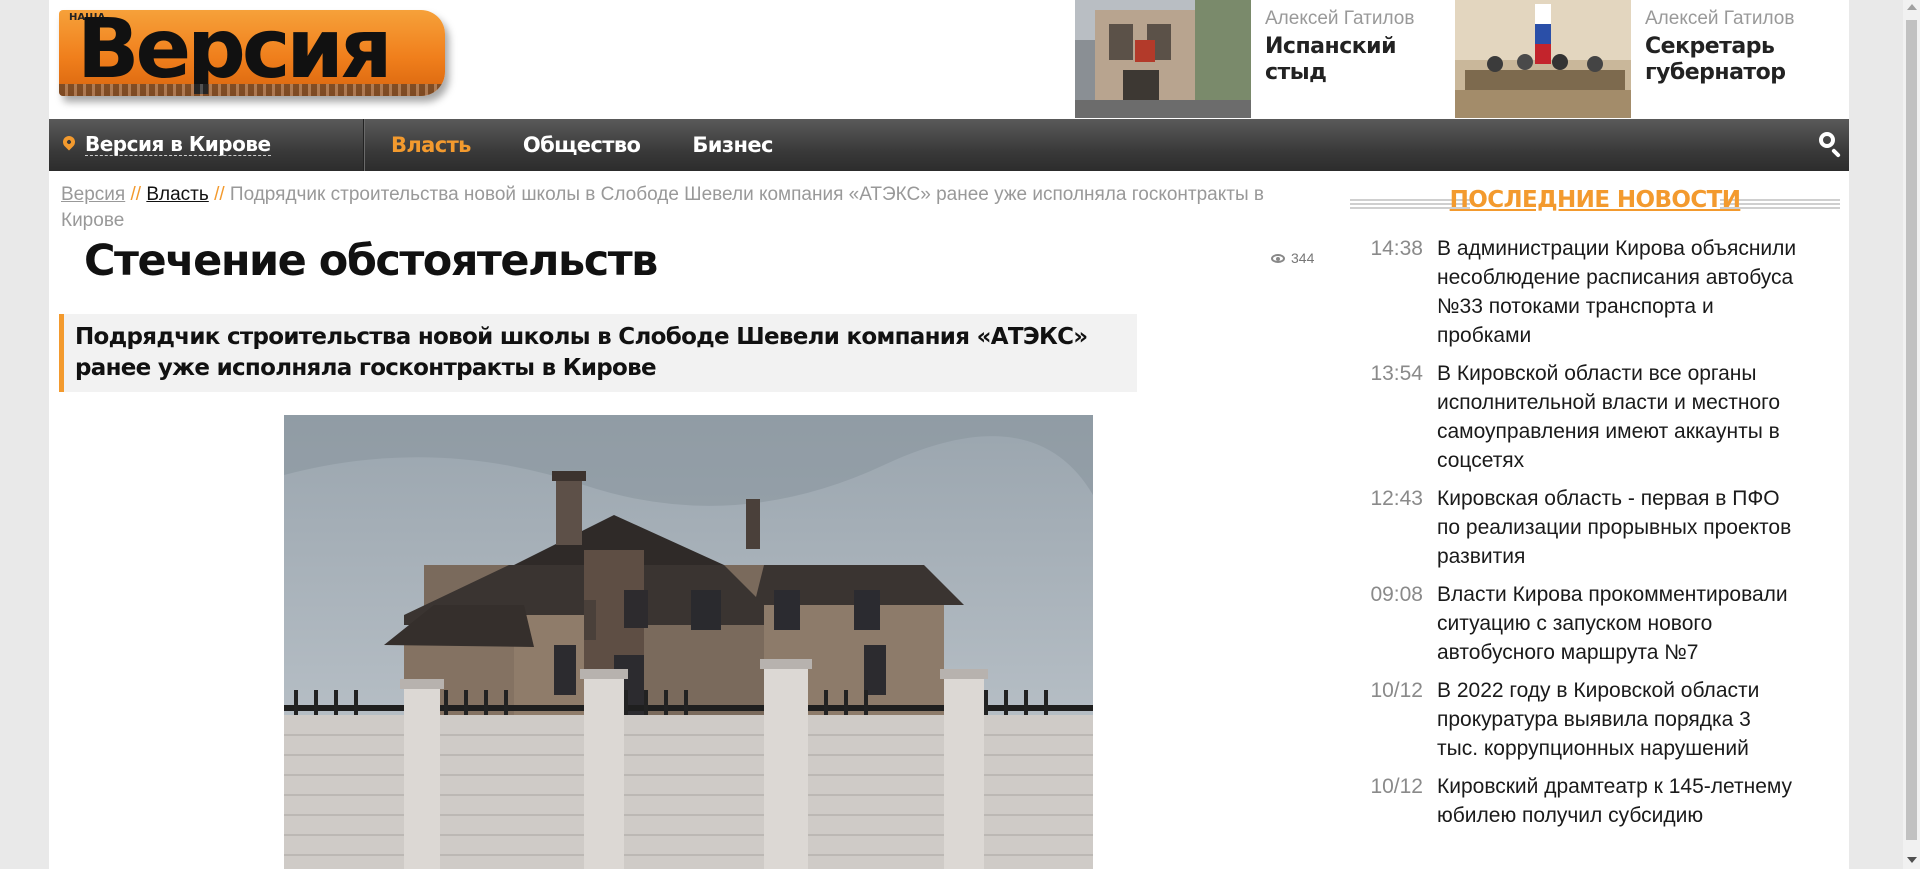 Image resolution: width=1920 pixels, height=869 pixels. Describe the element at coordinates (431, 145) in the screenshot. I see `nav-item-vlast: Власть` at that location.